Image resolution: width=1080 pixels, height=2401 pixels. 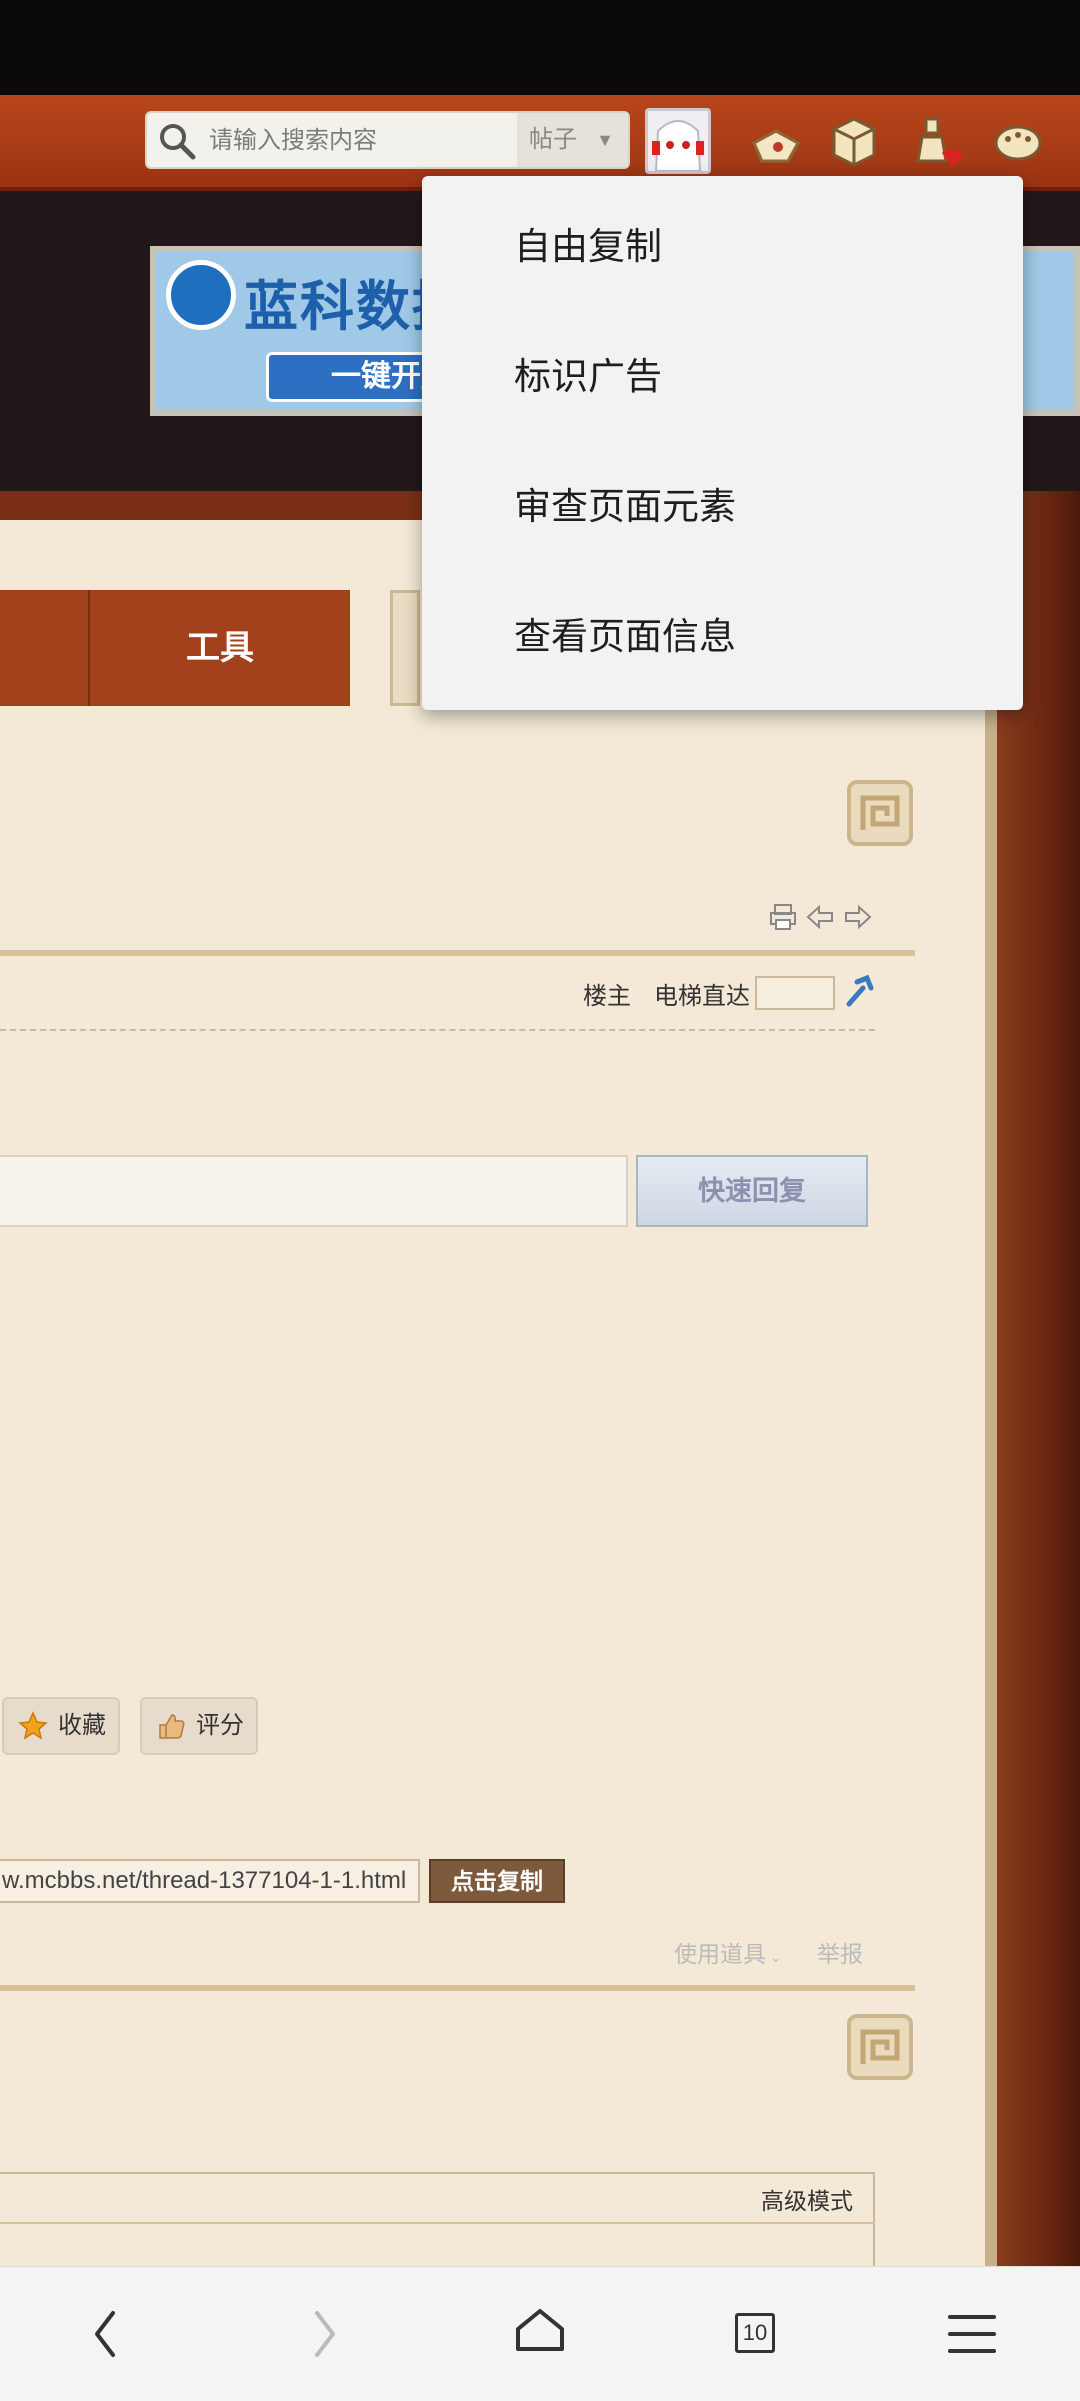 What do you see at coordinates (437, 2223) in the screenshot?
I see `editor-divider` at bounding box center [437, 2223].